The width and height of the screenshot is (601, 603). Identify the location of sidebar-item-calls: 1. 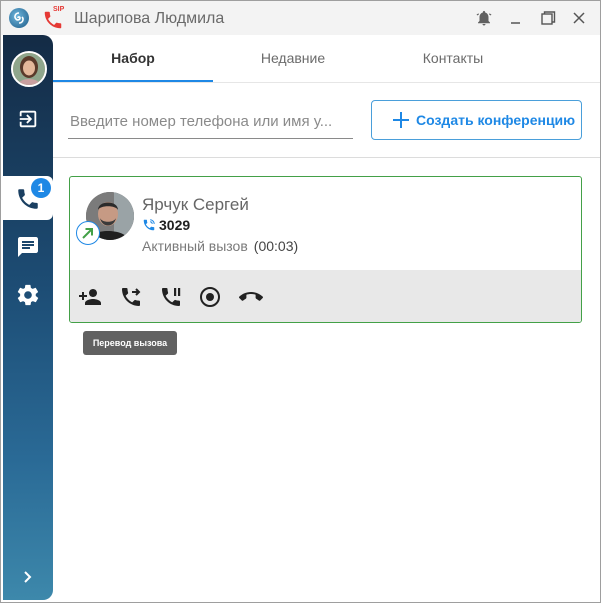
(28, 198).